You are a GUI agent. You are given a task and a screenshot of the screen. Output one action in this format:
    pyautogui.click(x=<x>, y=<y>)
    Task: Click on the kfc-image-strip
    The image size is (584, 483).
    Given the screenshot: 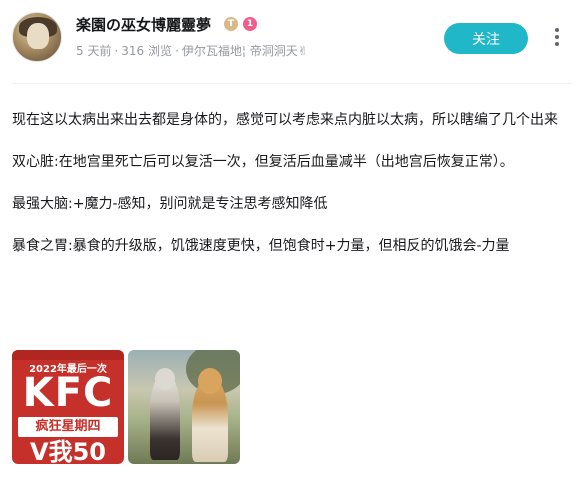 What is the action you would take?
    pyautogui.click(x=68, y=355)
    